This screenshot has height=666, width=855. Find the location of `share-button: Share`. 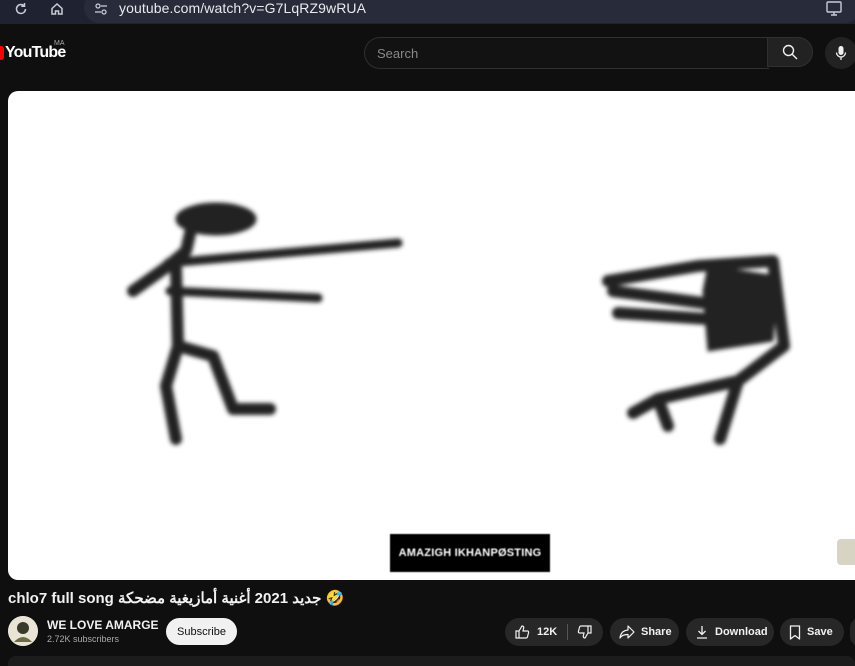

share-button: Share is located at coordinates (644, 632).